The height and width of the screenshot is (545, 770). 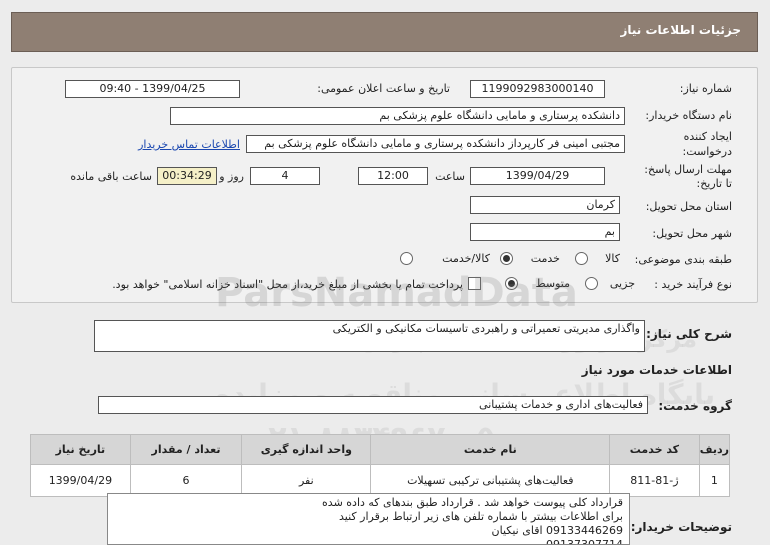 I want to click on notes-line-3: 09133446269 اقای نیکیان, so click(x=557, y=530).